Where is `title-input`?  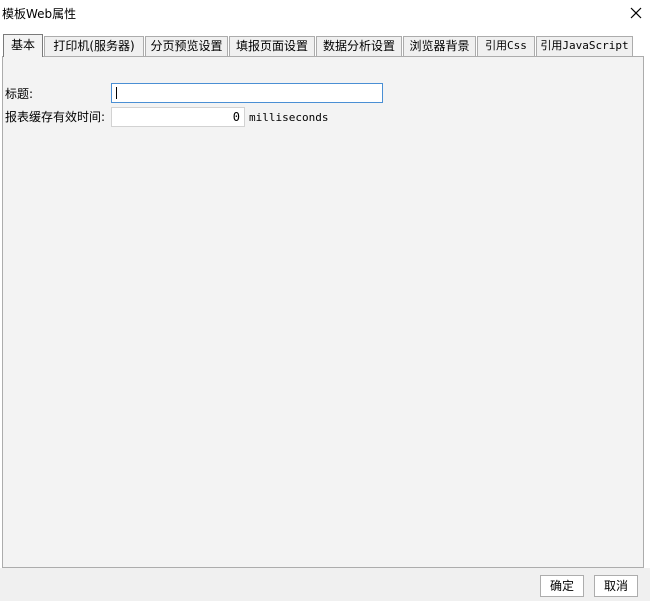
title-input is located at coordinates (247, 93).